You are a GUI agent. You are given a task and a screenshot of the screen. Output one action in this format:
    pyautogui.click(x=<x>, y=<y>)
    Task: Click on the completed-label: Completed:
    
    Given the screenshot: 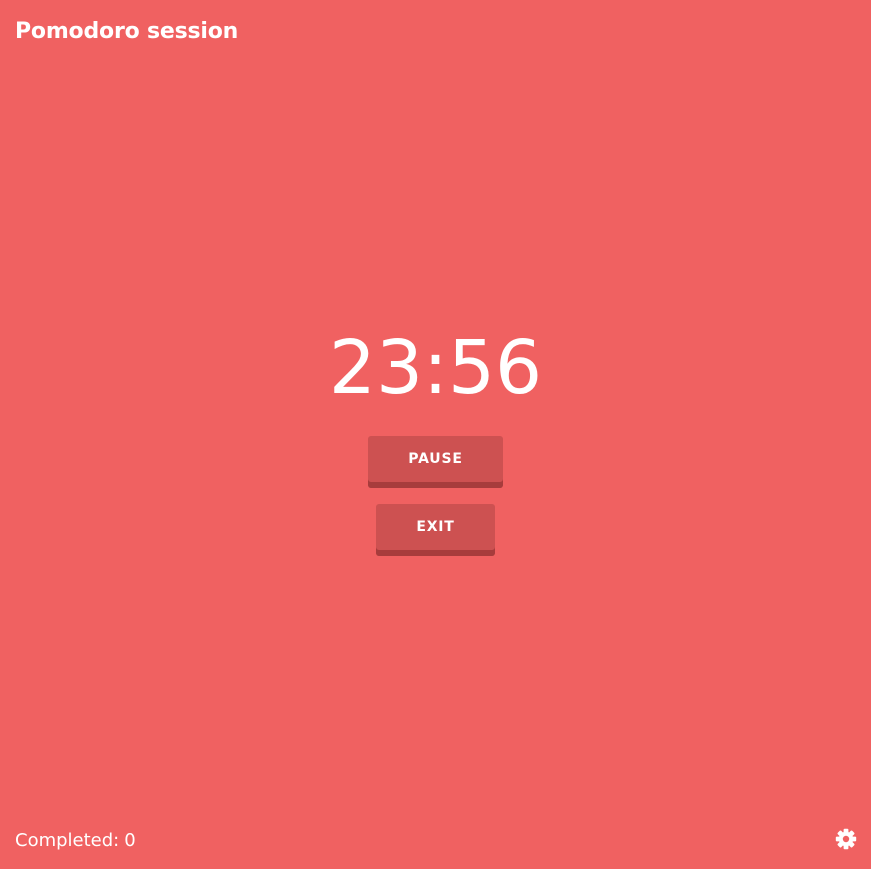 What is the action you would take?
    pyautogui.click(x=67, y=840)
    